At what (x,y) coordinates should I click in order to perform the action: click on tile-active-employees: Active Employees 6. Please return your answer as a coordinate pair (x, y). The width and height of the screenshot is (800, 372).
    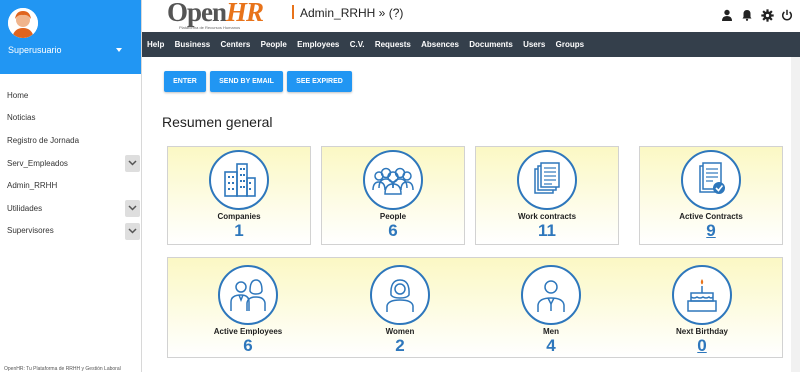
    Looking at the image, I should click on (248, 310).